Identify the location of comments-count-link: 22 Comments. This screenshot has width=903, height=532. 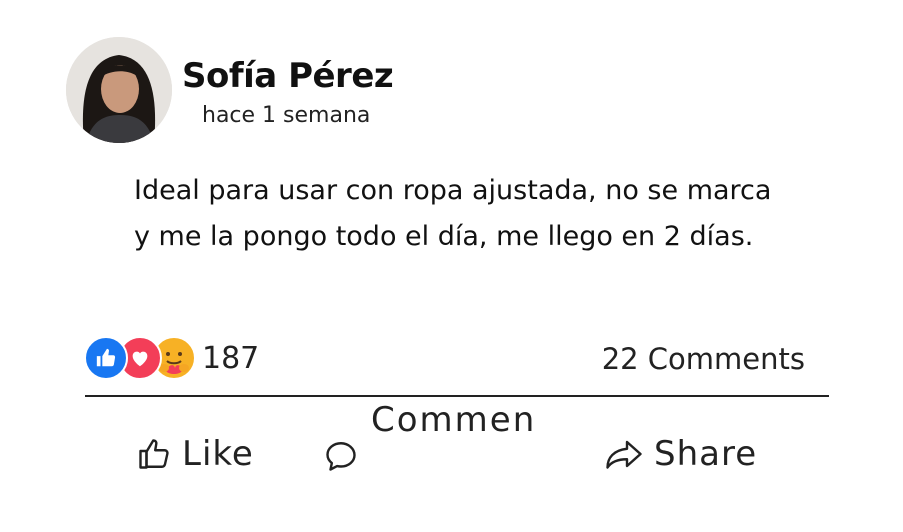
(703, 359).